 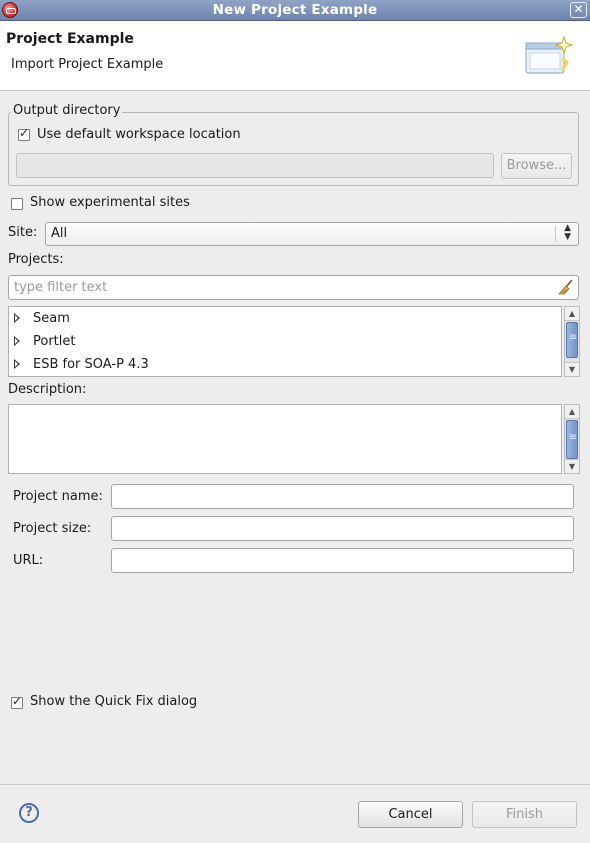 What do you see at coordinates (58, 496) in the screenshot?
I see `project-name-label: Project name:` at bounding box center [58, 496].